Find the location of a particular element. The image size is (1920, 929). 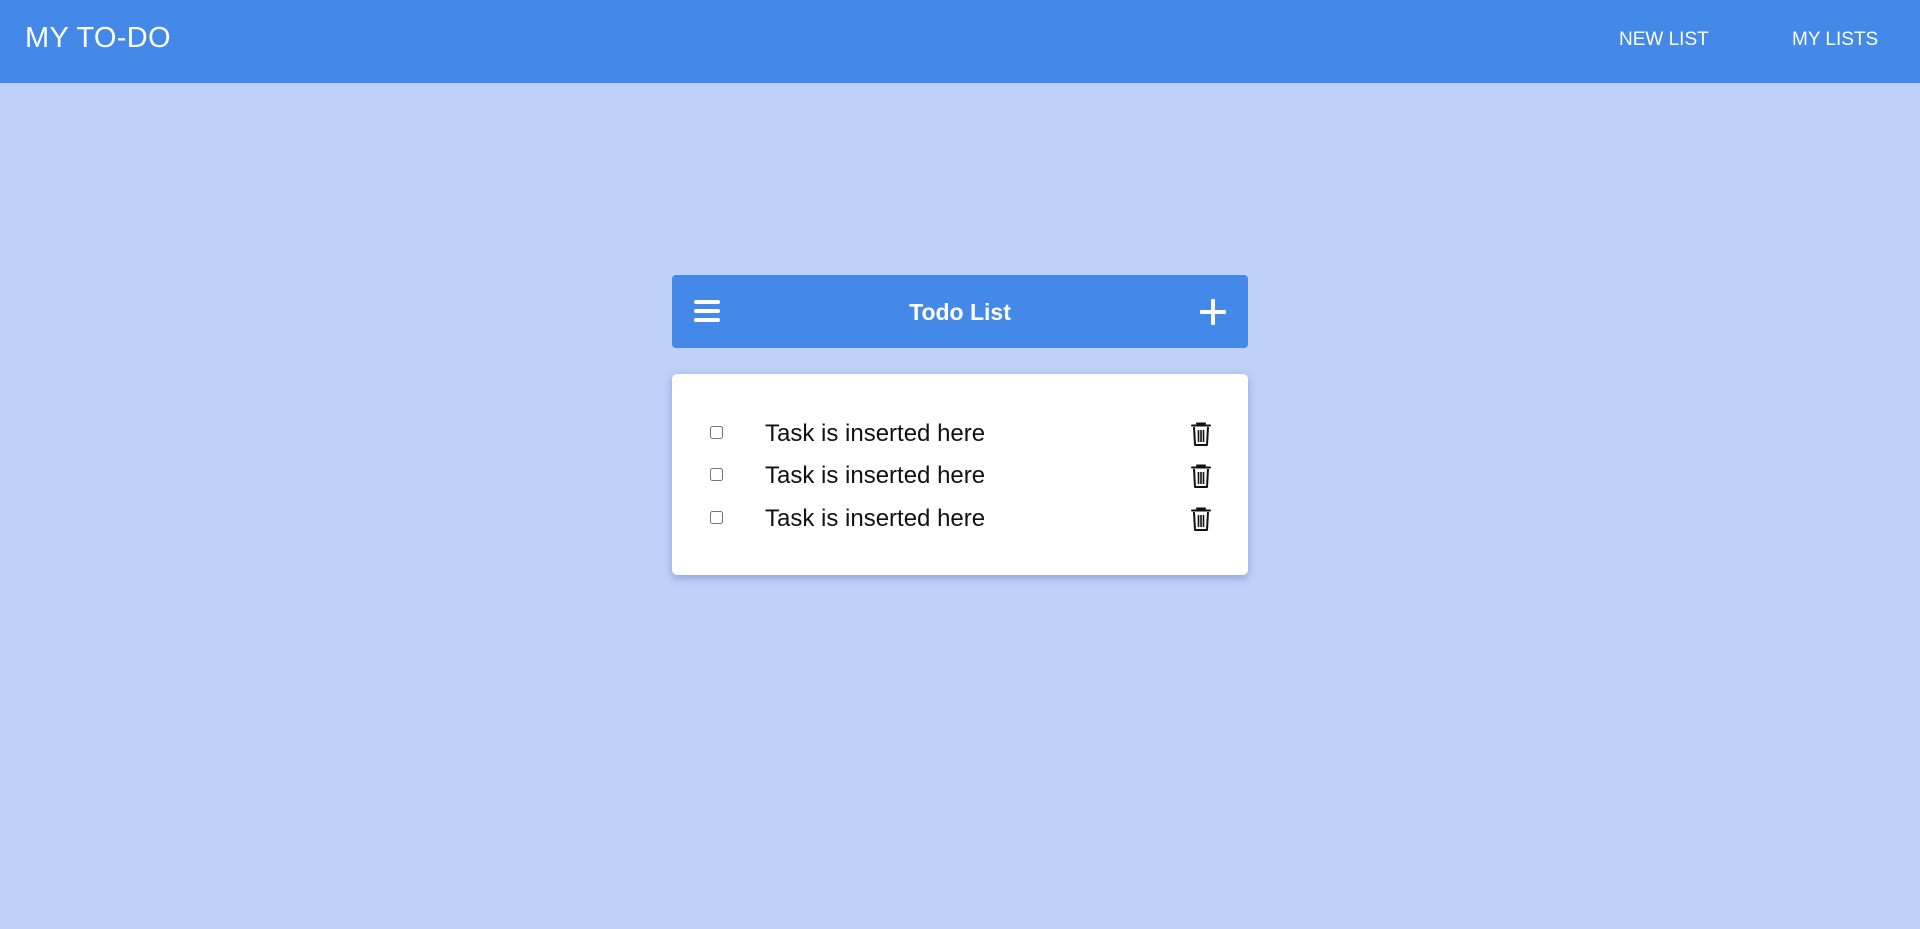

nav-new-list-link: NEW LIST is located at coordinates (1664, 40).